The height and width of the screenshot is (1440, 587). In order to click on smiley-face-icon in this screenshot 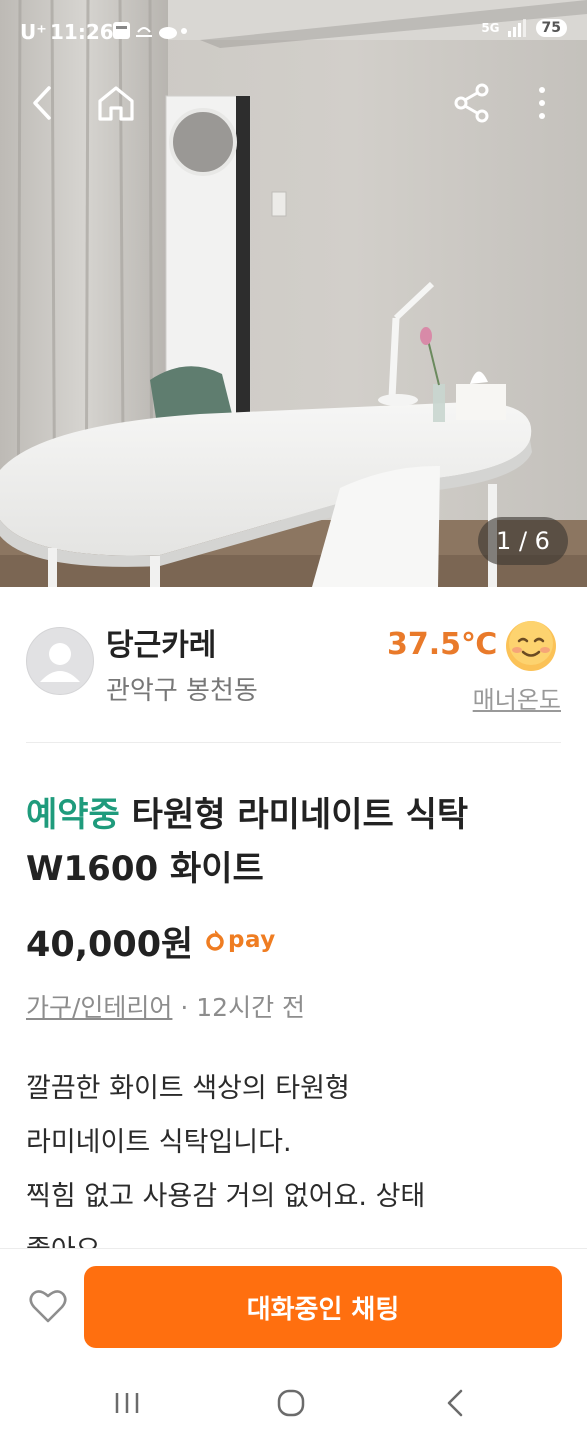, I will do `click(531, 646)`.